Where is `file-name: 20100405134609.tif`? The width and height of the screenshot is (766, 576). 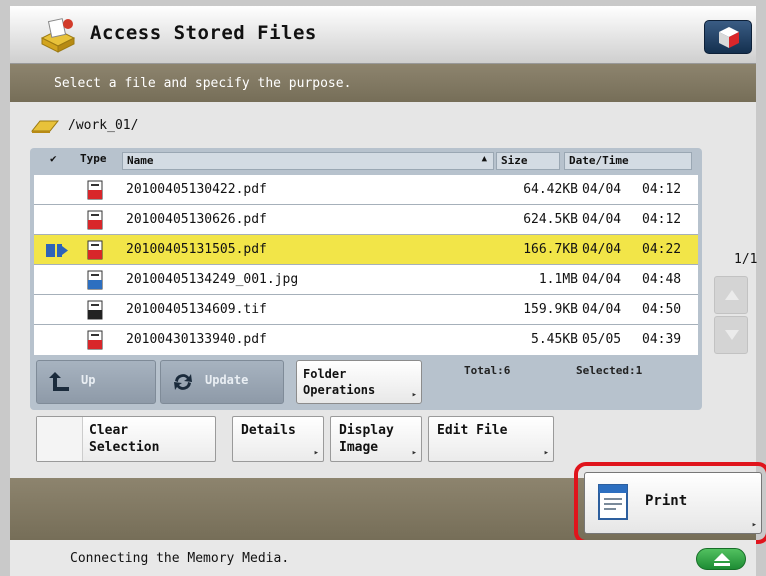
file-name: 20100405134609.tif is located at coordinates (196, 309).